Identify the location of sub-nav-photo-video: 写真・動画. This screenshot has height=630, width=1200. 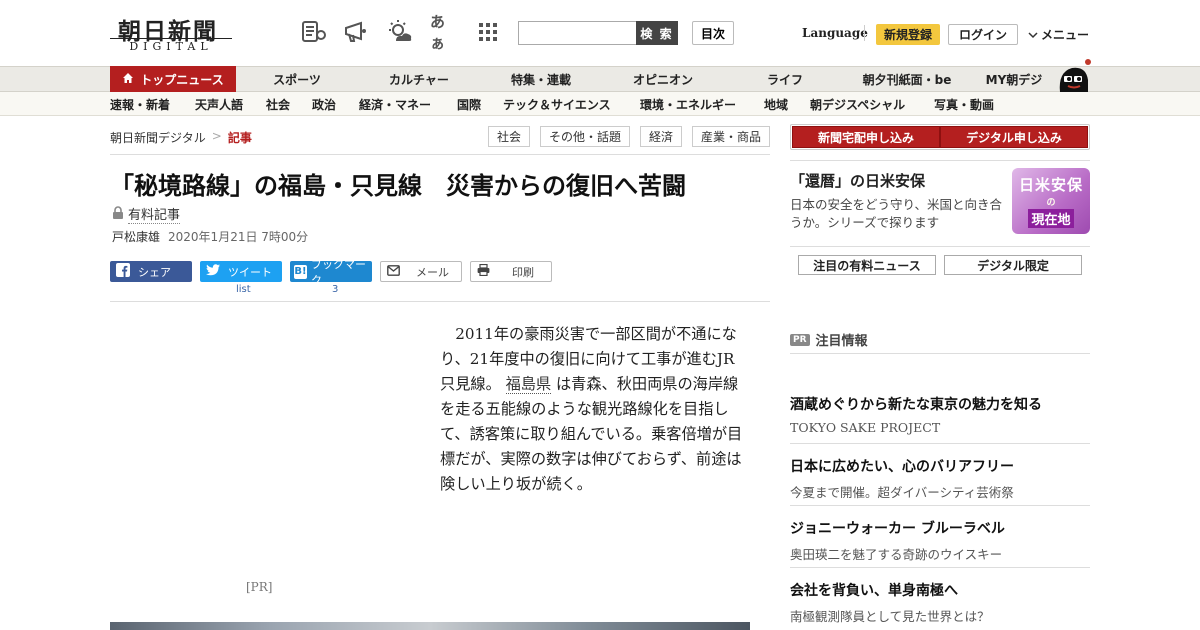
(964, 104).